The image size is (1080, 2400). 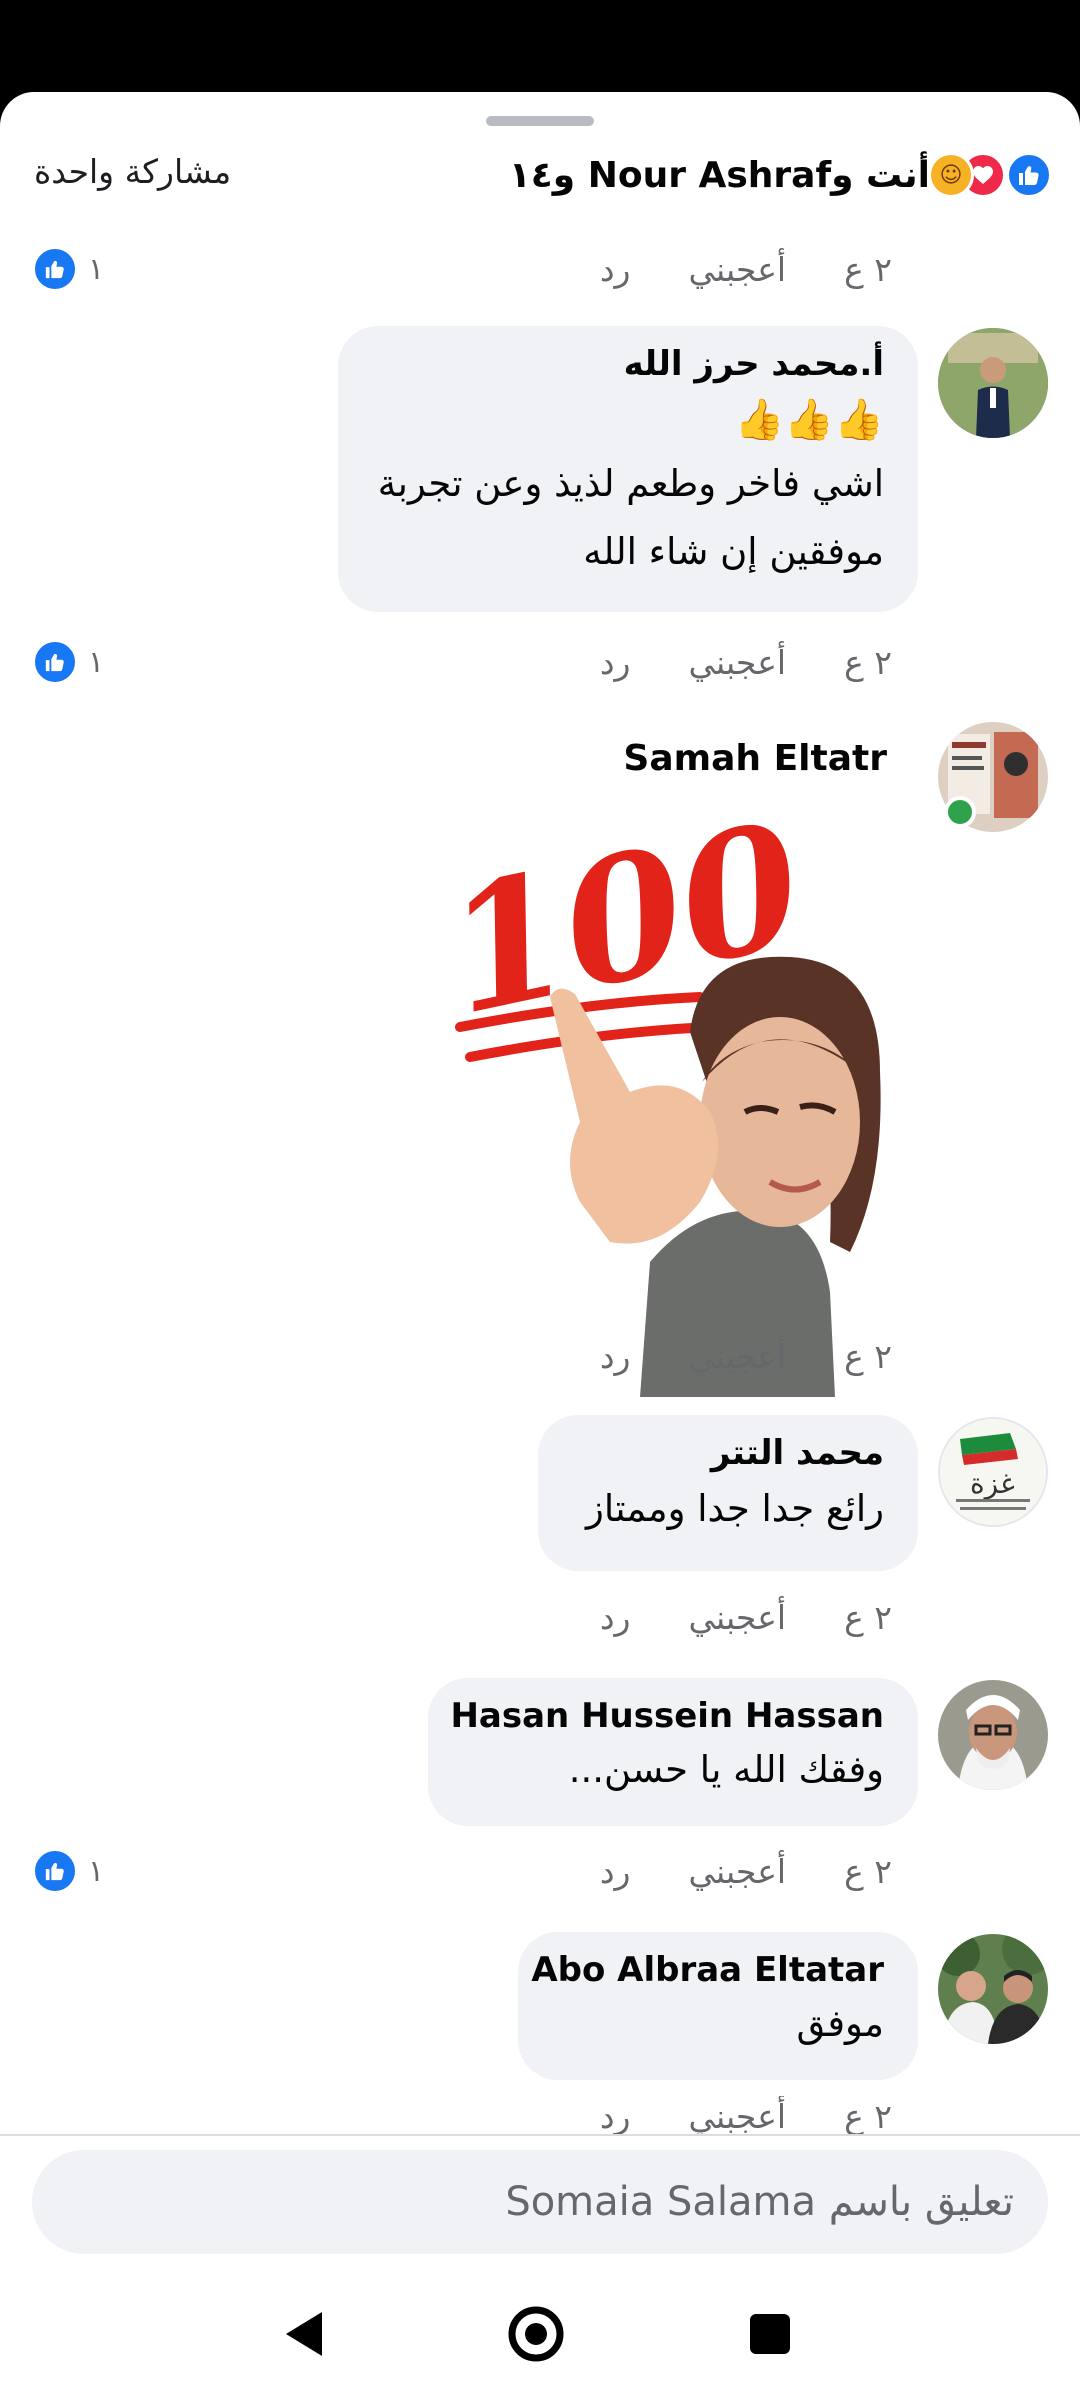 I want to click on divider, so click(x=540, y=2135).